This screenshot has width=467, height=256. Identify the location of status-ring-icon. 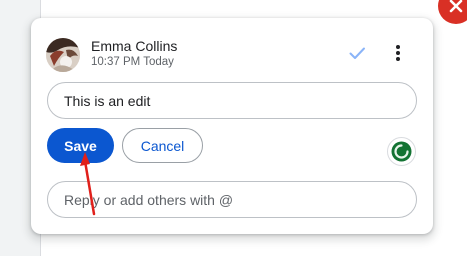
(401, 151).